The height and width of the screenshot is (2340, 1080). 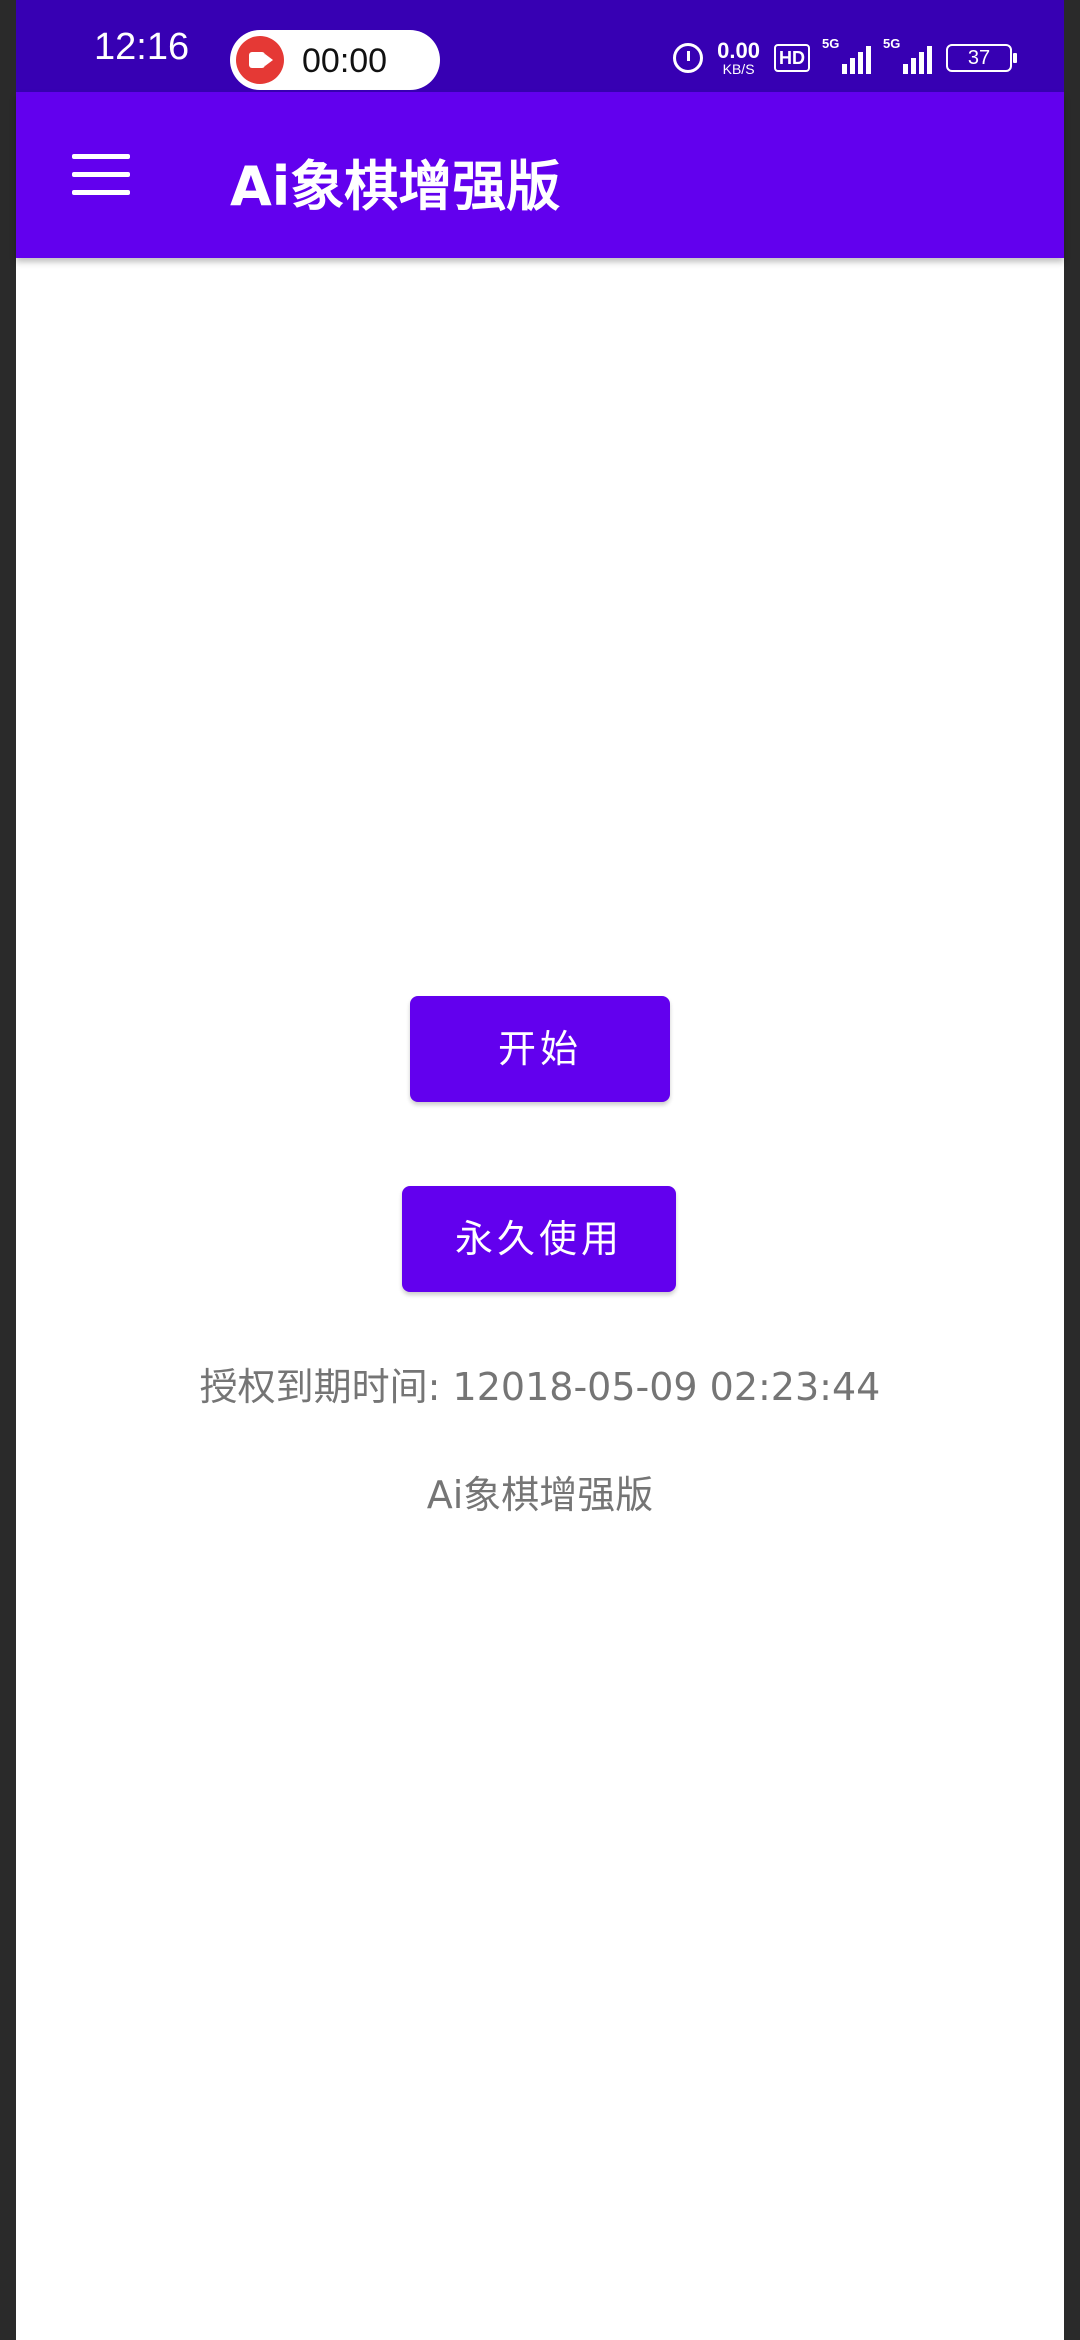 I want to click on hamburger-menu-icon, so click(x=101, y=175).